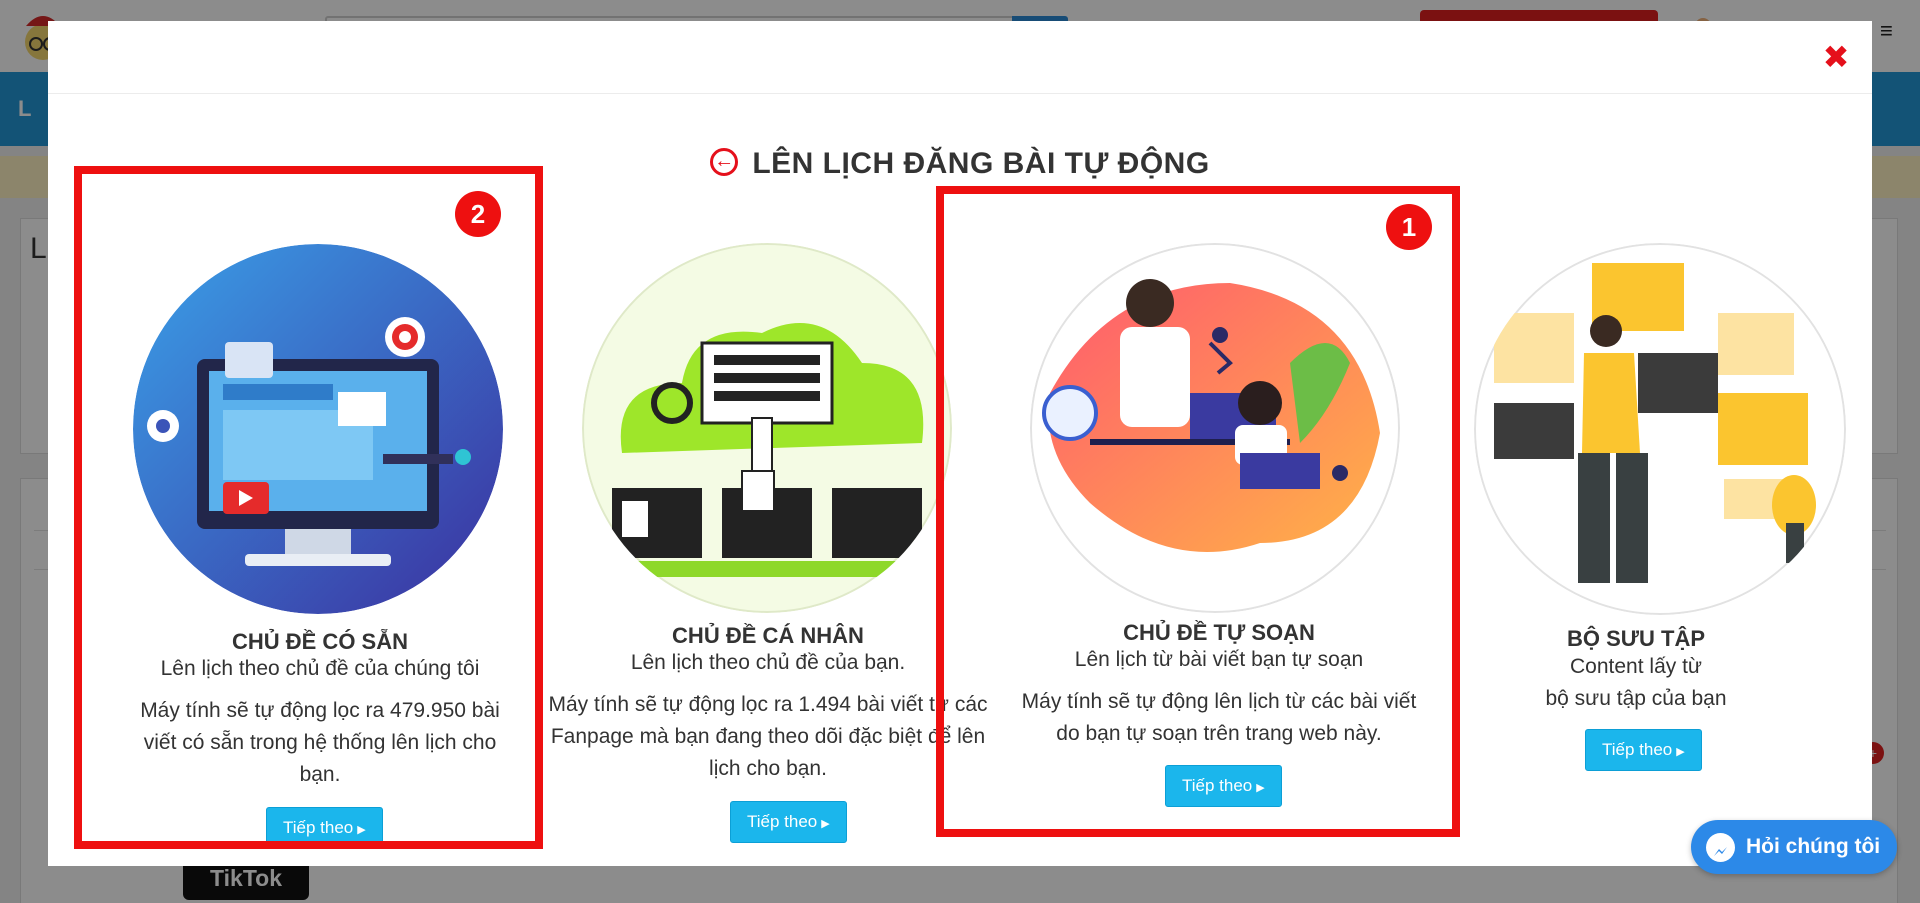  I want to click on messenger-icon, so click(1720, 847).